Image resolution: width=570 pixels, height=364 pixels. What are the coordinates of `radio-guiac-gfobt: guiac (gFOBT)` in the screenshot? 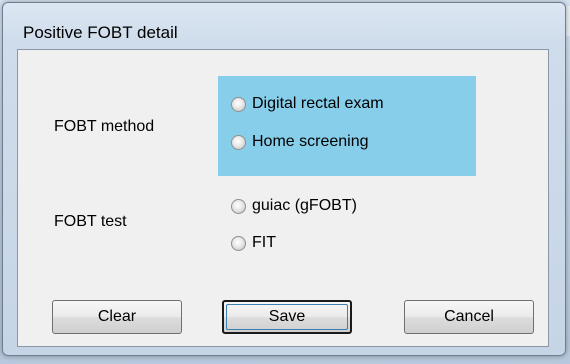 It's located at (294, 206).